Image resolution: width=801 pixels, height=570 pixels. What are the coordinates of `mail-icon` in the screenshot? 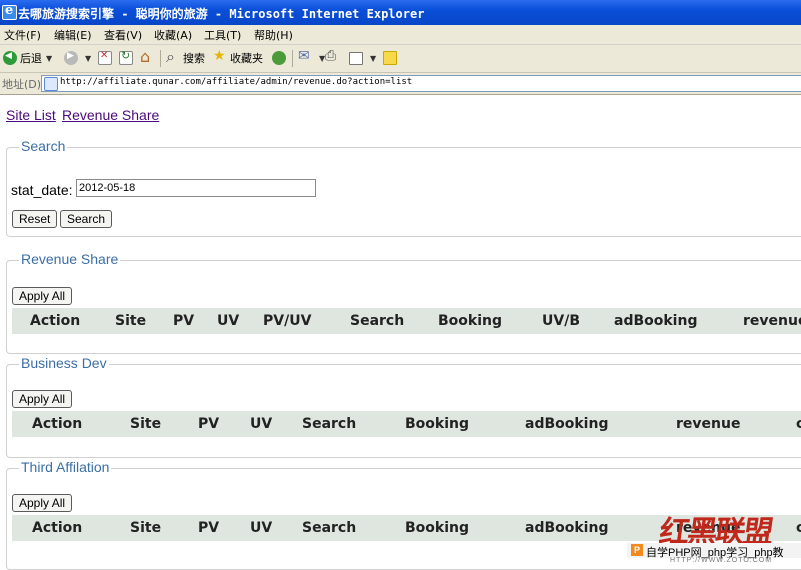 It's located at (305, 56).